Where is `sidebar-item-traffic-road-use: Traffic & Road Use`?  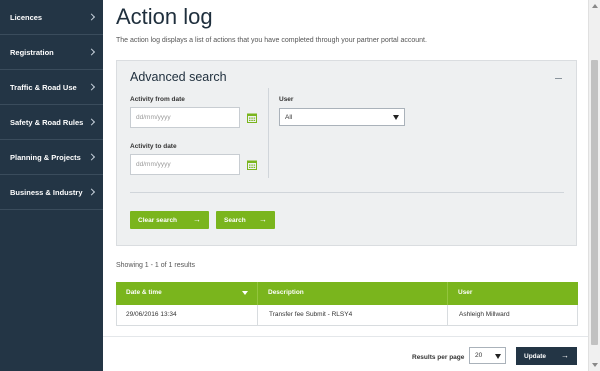
sidebar-item-traffic-road-use: Traffic & Road Use is located at coordinates (51, 87).